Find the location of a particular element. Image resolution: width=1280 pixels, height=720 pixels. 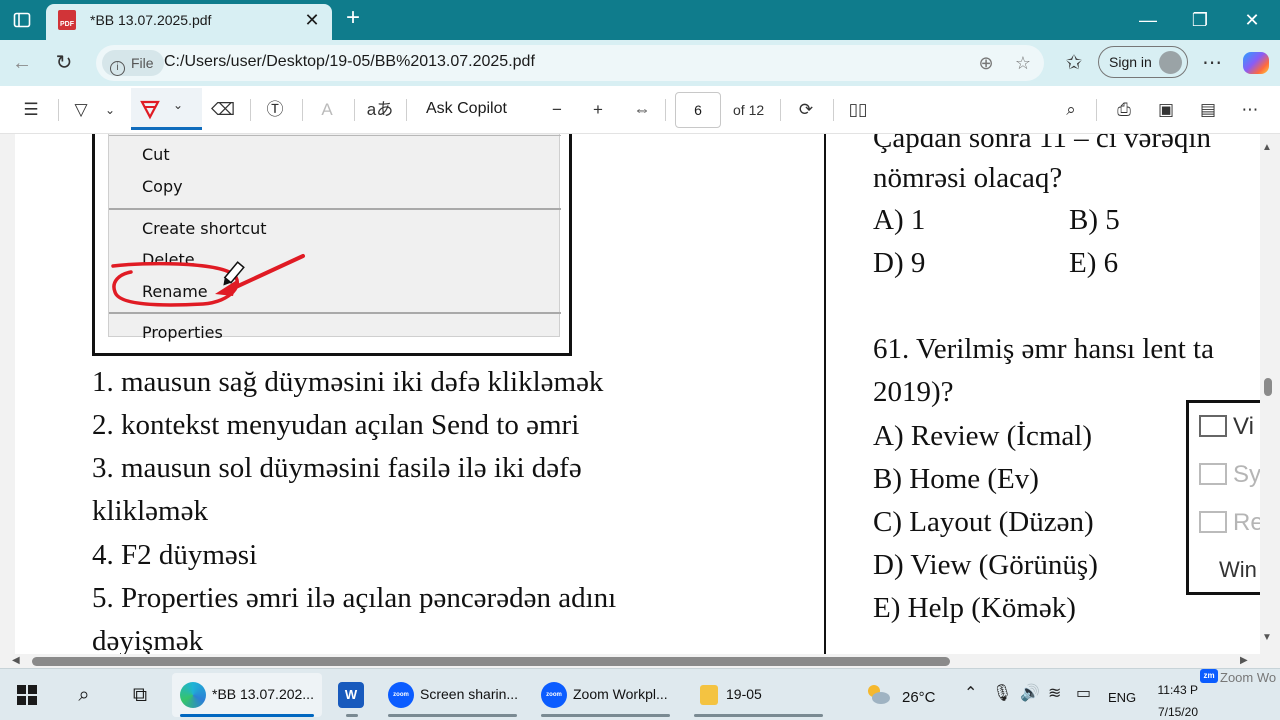

scroll-up-arrow-icon: ▲ is located at coordinates (1267, 147).